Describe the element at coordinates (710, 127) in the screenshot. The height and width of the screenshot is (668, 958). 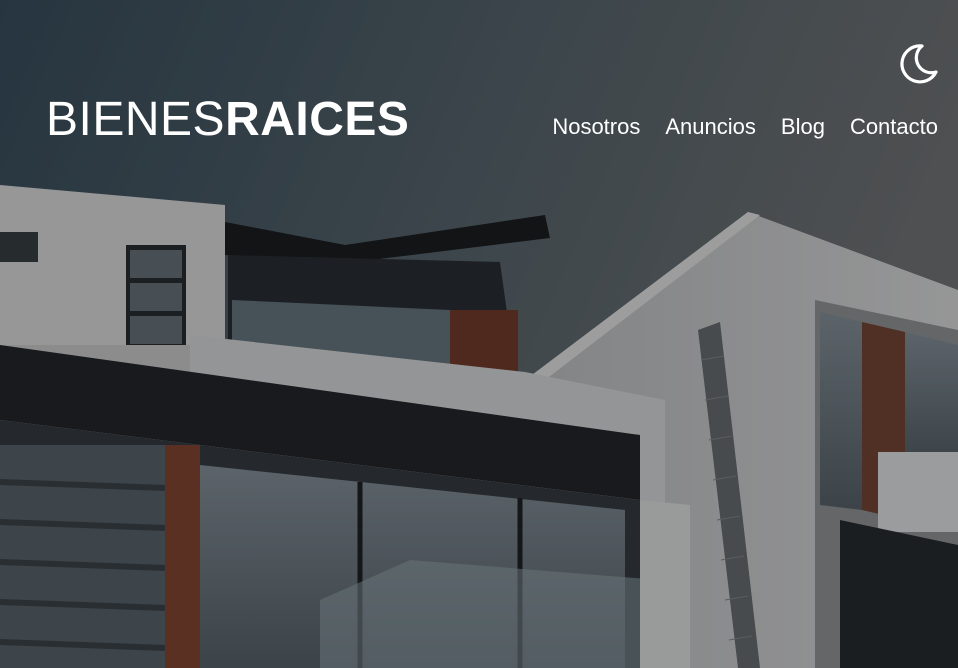
I see `nav-link-anuncios: Anuncios` at that location.